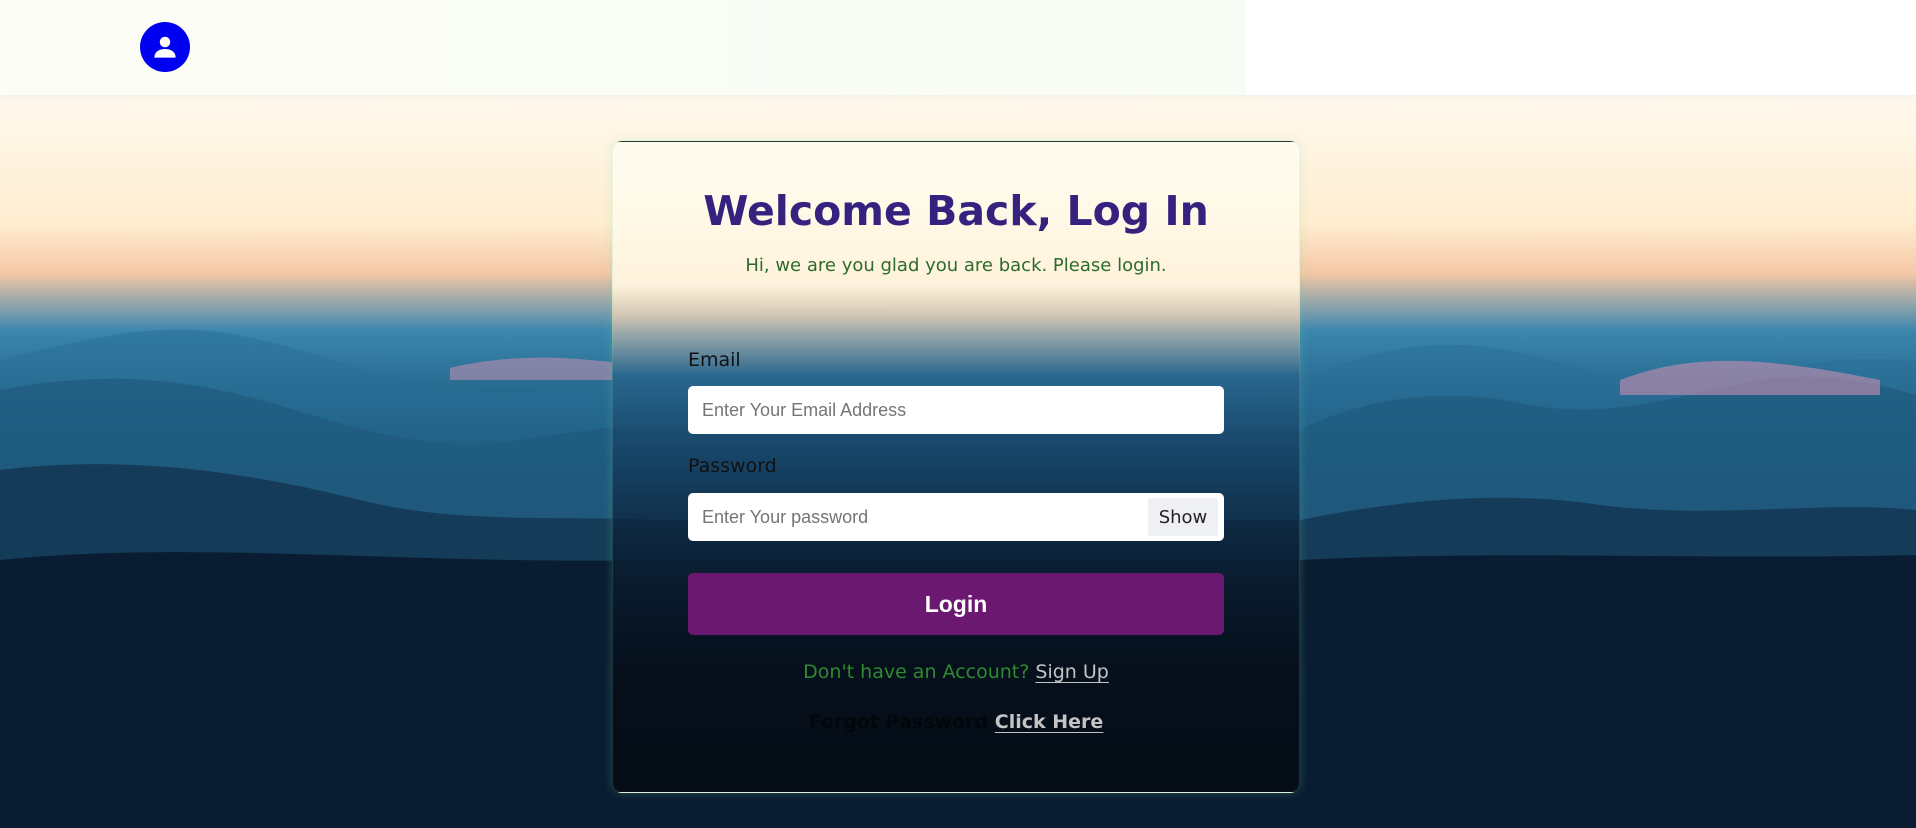  I want to click on show-password-button: Show, so click(1183, 517).